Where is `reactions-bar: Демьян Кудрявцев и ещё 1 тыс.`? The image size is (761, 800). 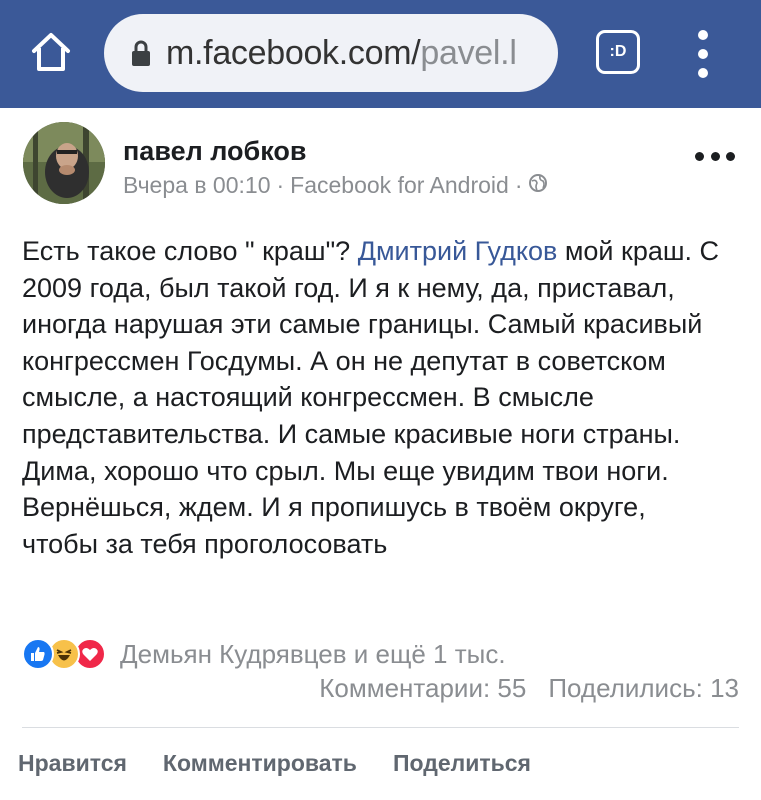
reactions-bar: Демьян Кудрявцев и ещё 1 тыс. is located at coordinates (264, 654).